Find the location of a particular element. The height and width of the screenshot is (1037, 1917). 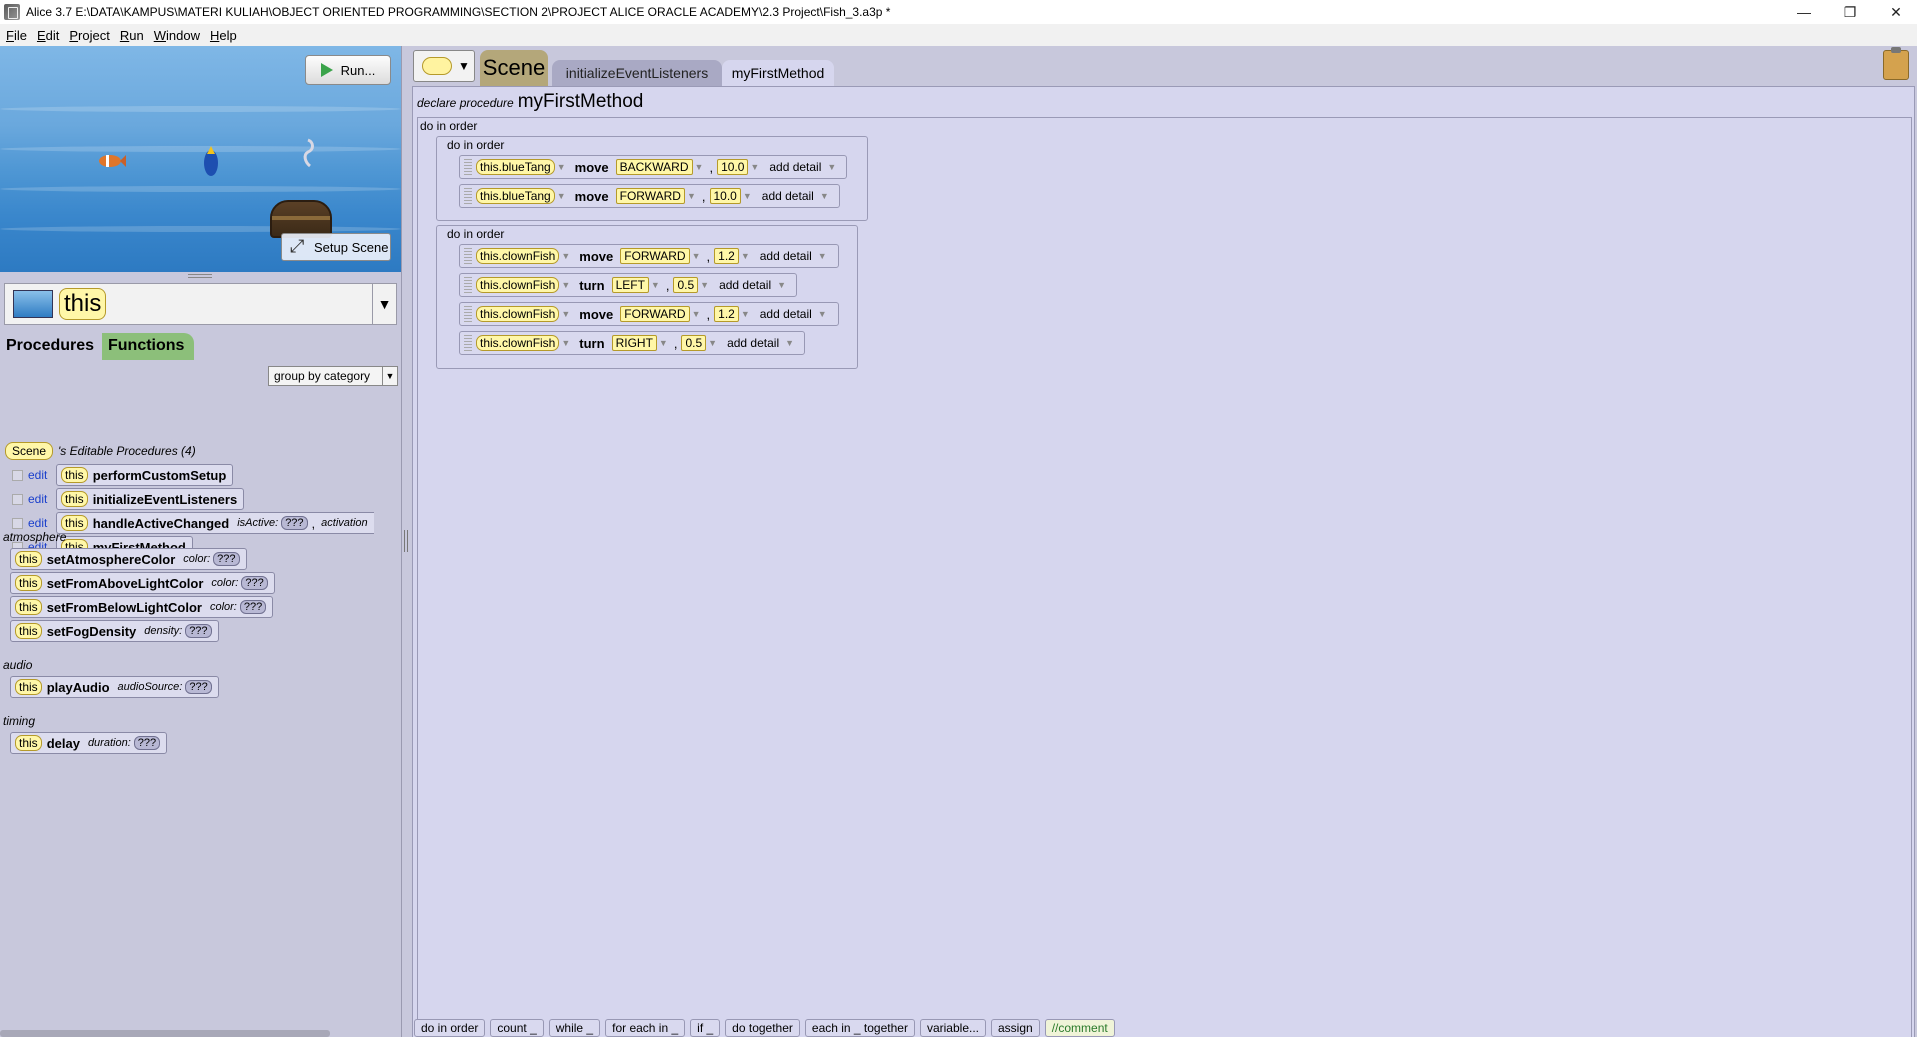

tab-initialize-event-listeners: initializeEventListeners is located at coordinates (637, 73).